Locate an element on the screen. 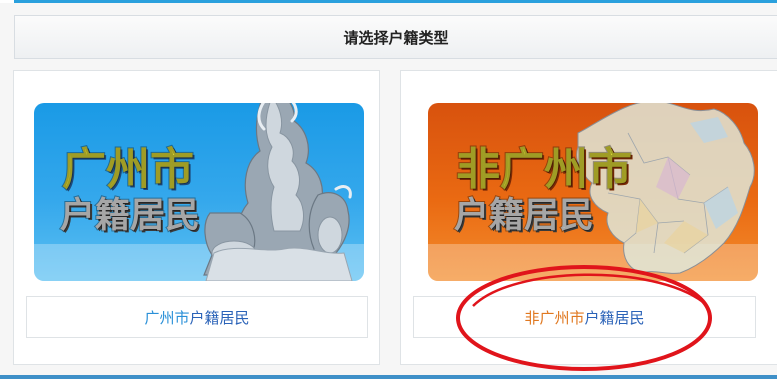  button-suffix-label: 户籍居民 is located at coordinates (219, 317).